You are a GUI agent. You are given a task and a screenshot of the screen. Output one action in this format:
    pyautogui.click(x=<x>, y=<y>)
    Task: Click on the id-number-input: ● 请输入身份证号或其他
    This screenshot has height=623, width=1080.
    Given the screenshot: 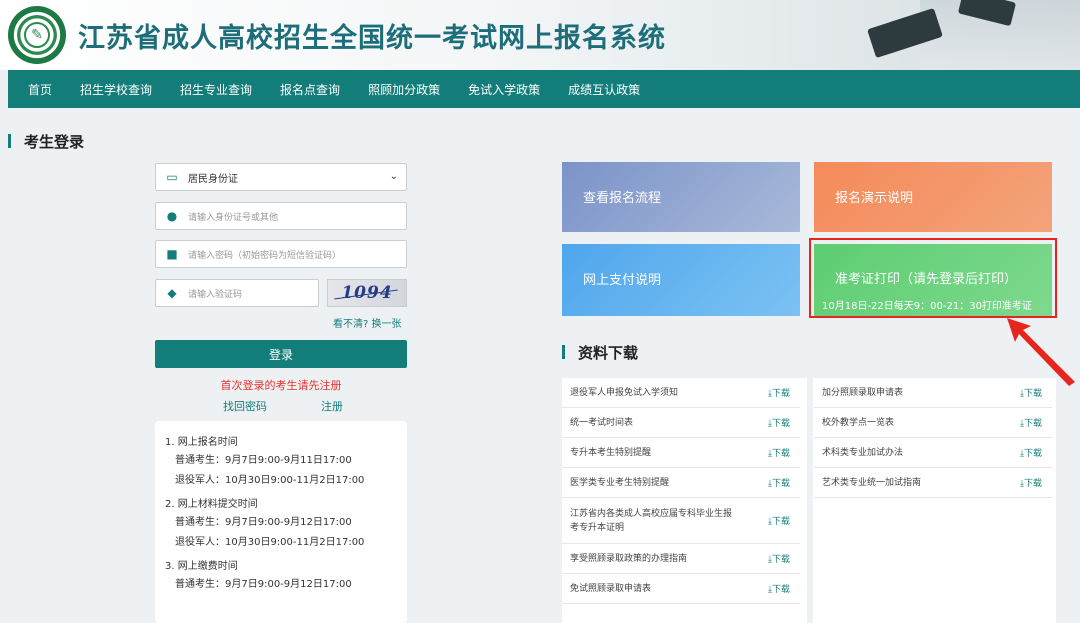 What is the action you would take?
    pyautogui.click(x=281, y=216)
    